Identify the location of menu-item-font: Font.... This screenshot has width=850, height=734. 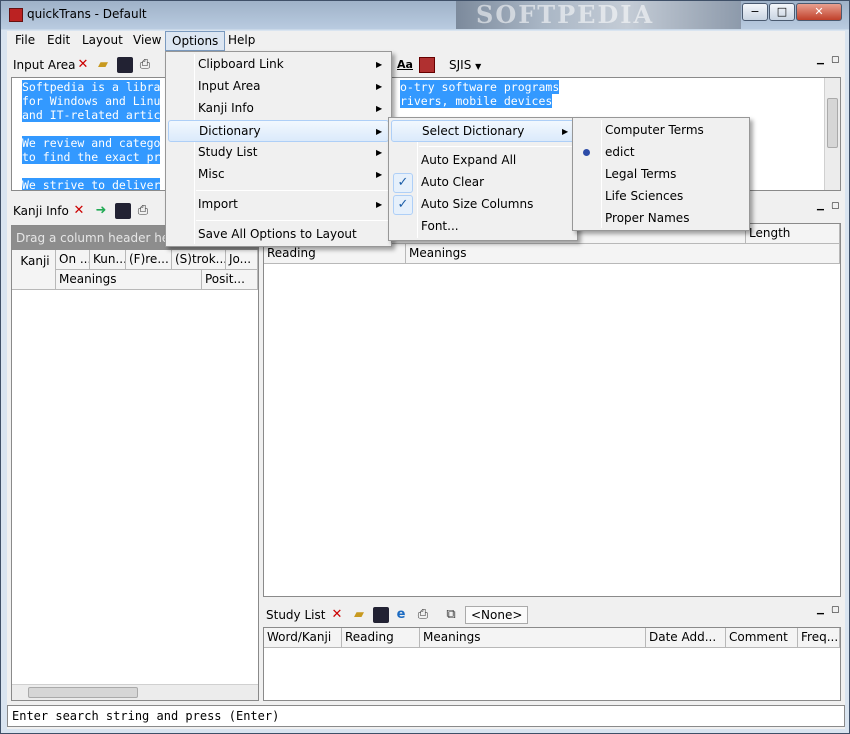
(483, 227).